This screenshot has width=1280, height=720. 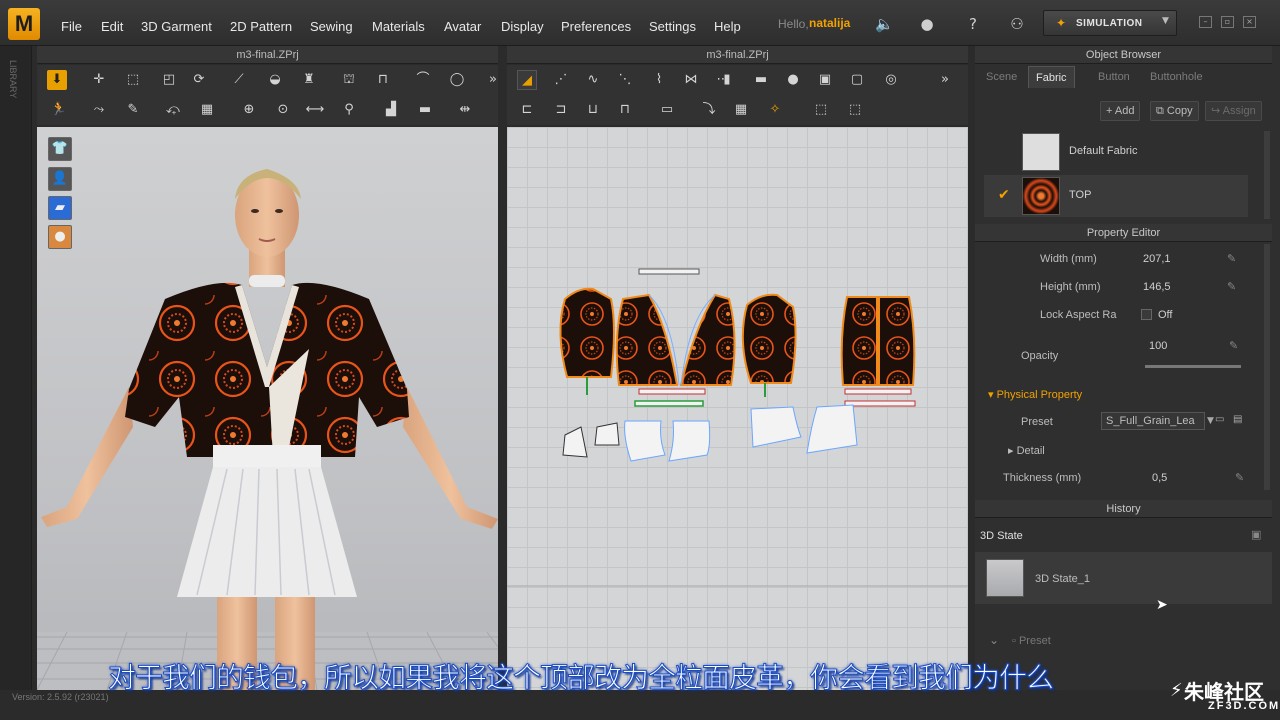 I want to click on shirt-icon: ⛫, so click(x=349, y=80).